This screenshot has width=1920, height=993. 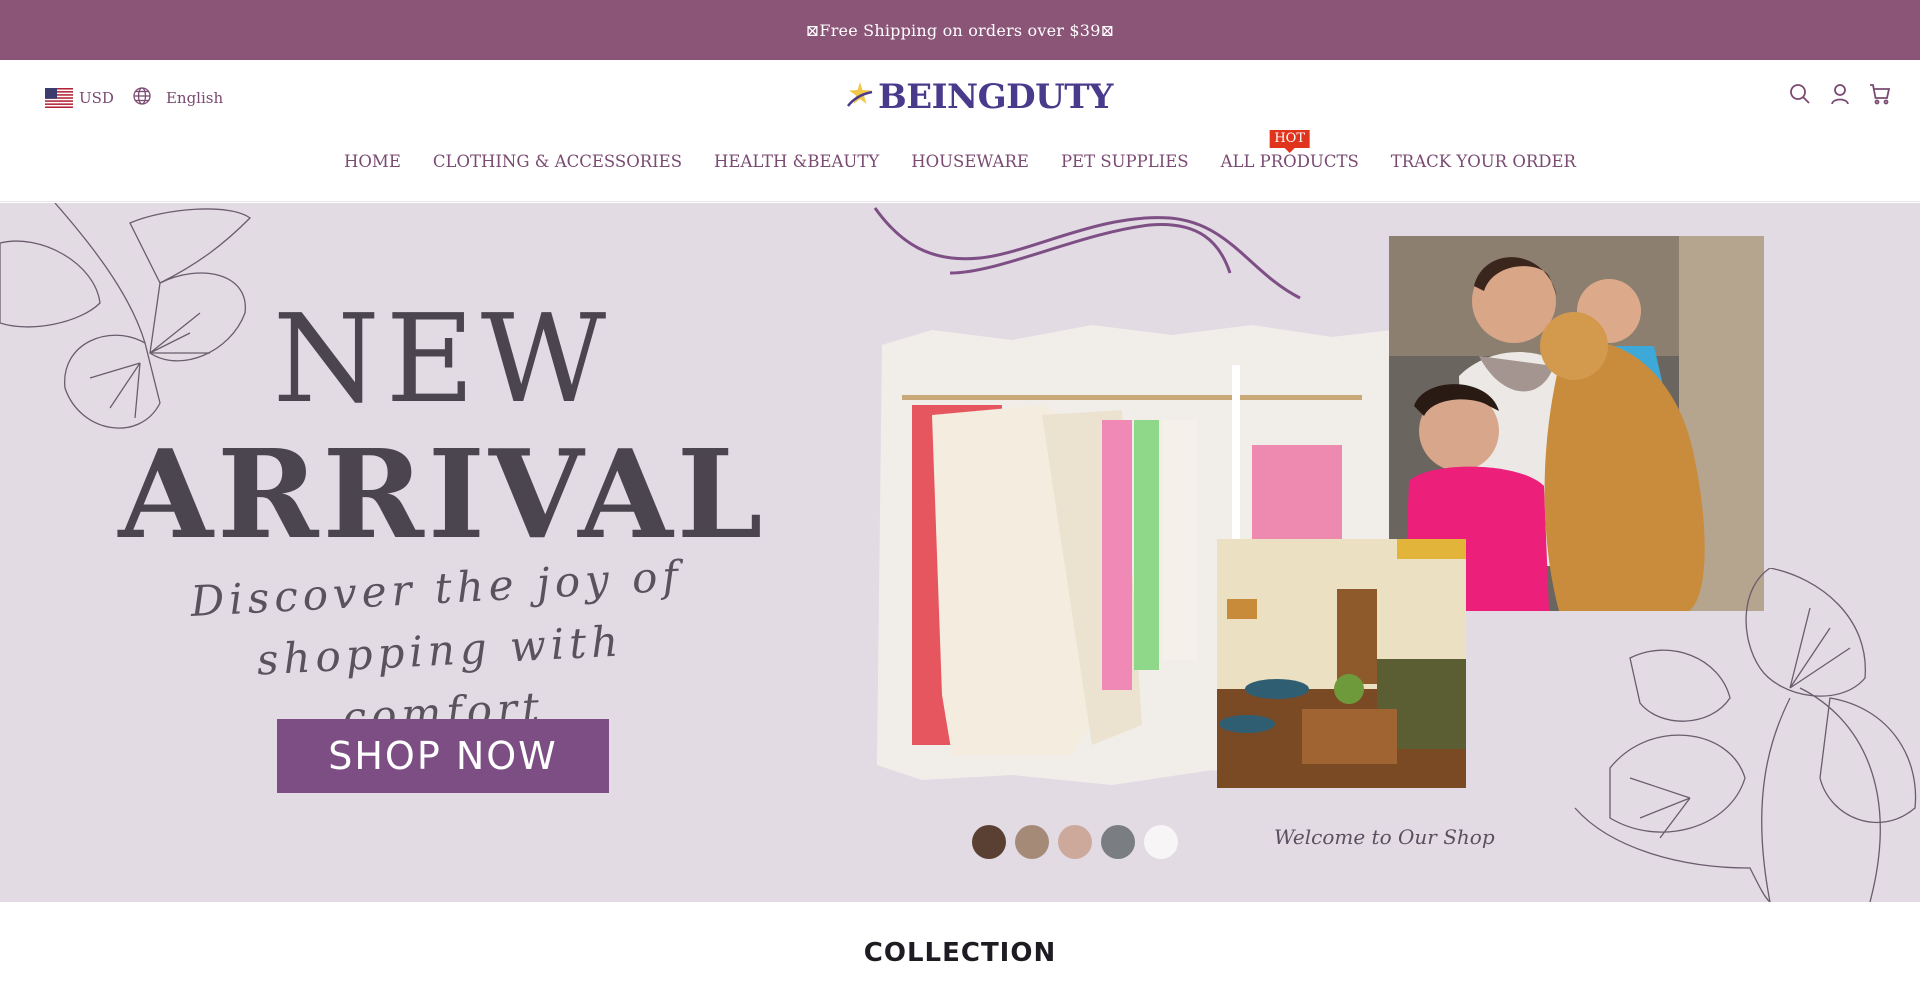 I want to click on nav-item-pet-supplies: PET SUPPLIES, so click(x=1125, y=161).